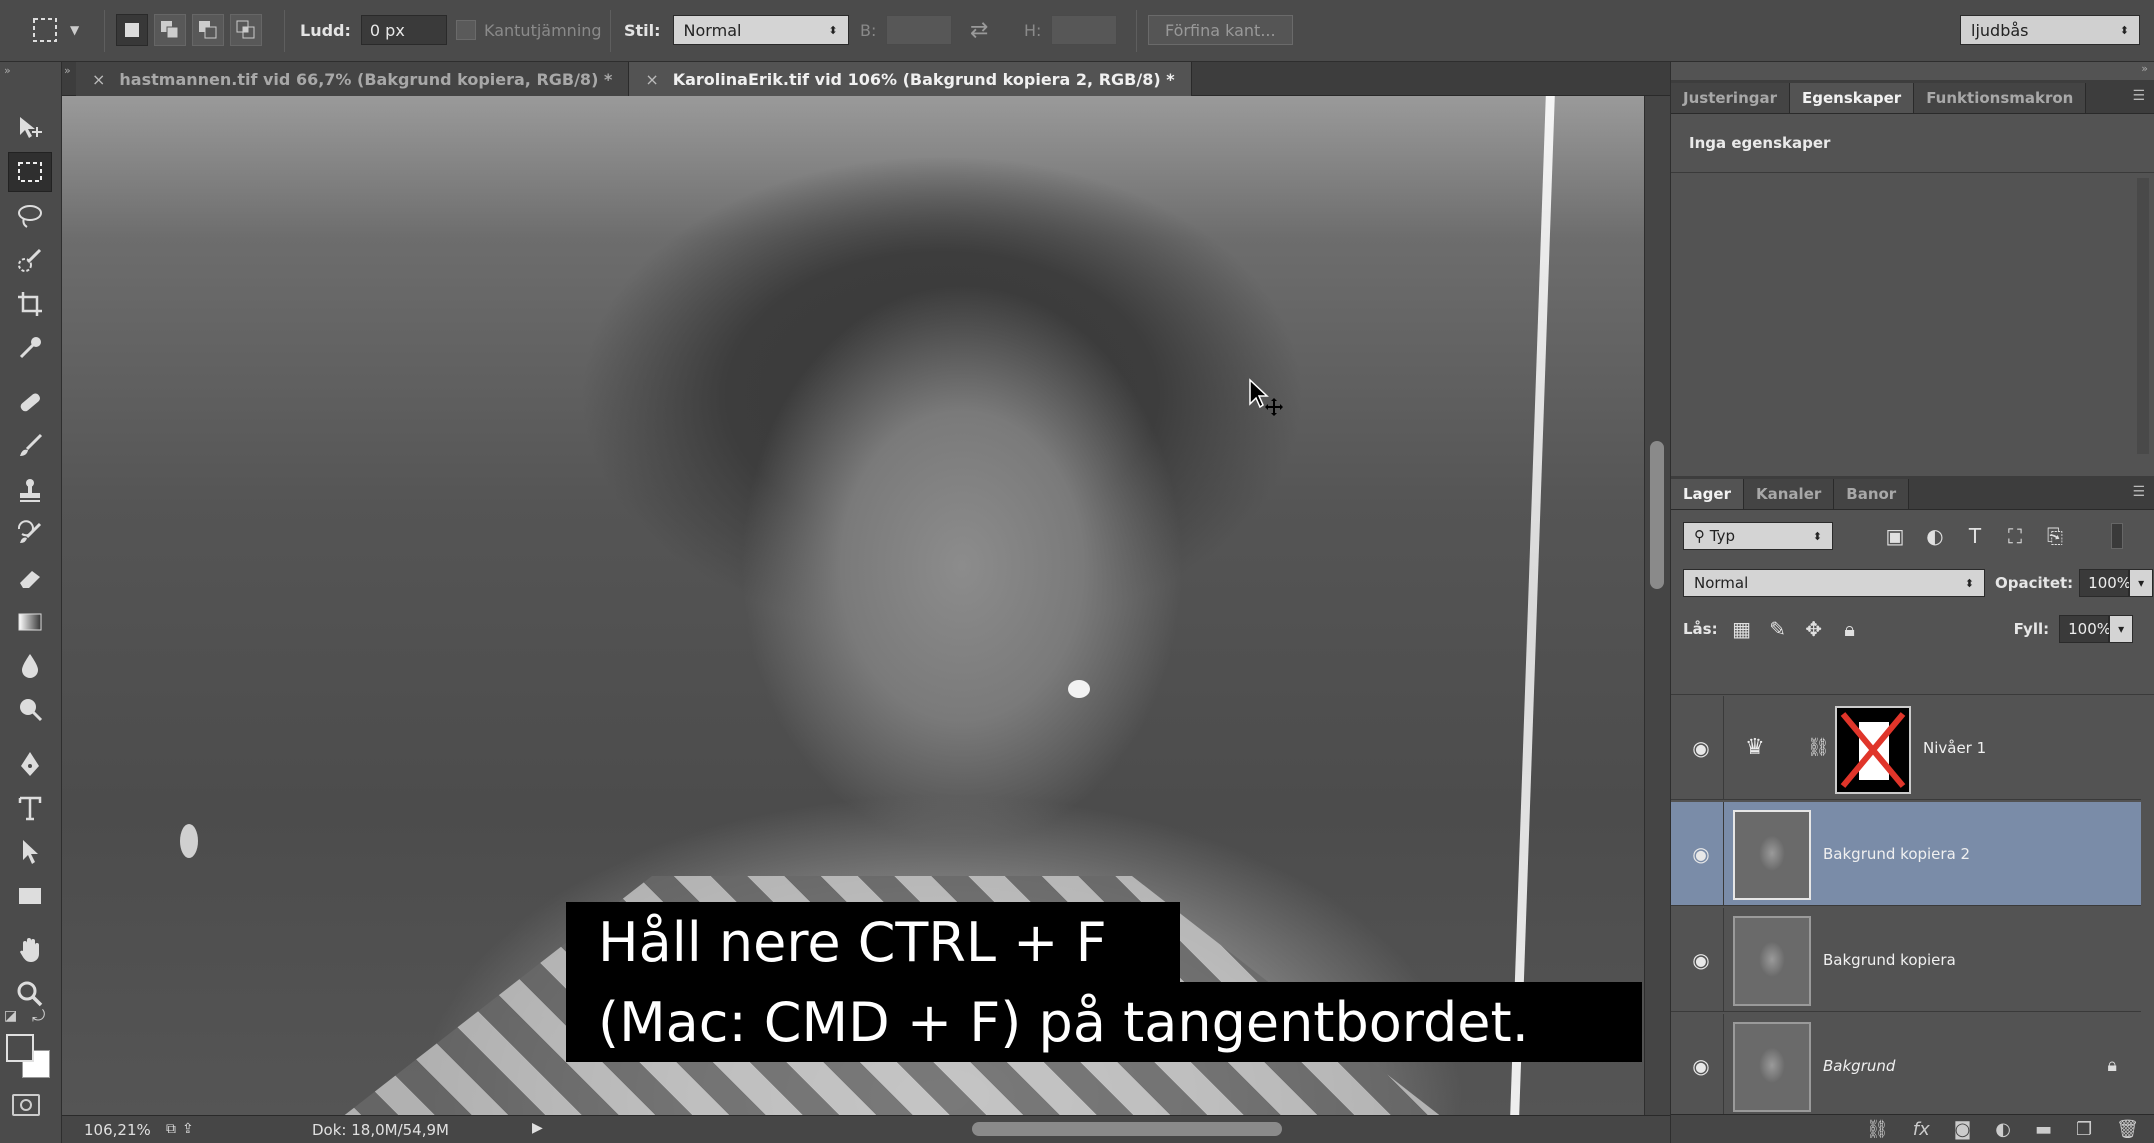 The width and height of the screenshot is (2154, 1143). I want to click on history-brush-tool, so click(30, 534).